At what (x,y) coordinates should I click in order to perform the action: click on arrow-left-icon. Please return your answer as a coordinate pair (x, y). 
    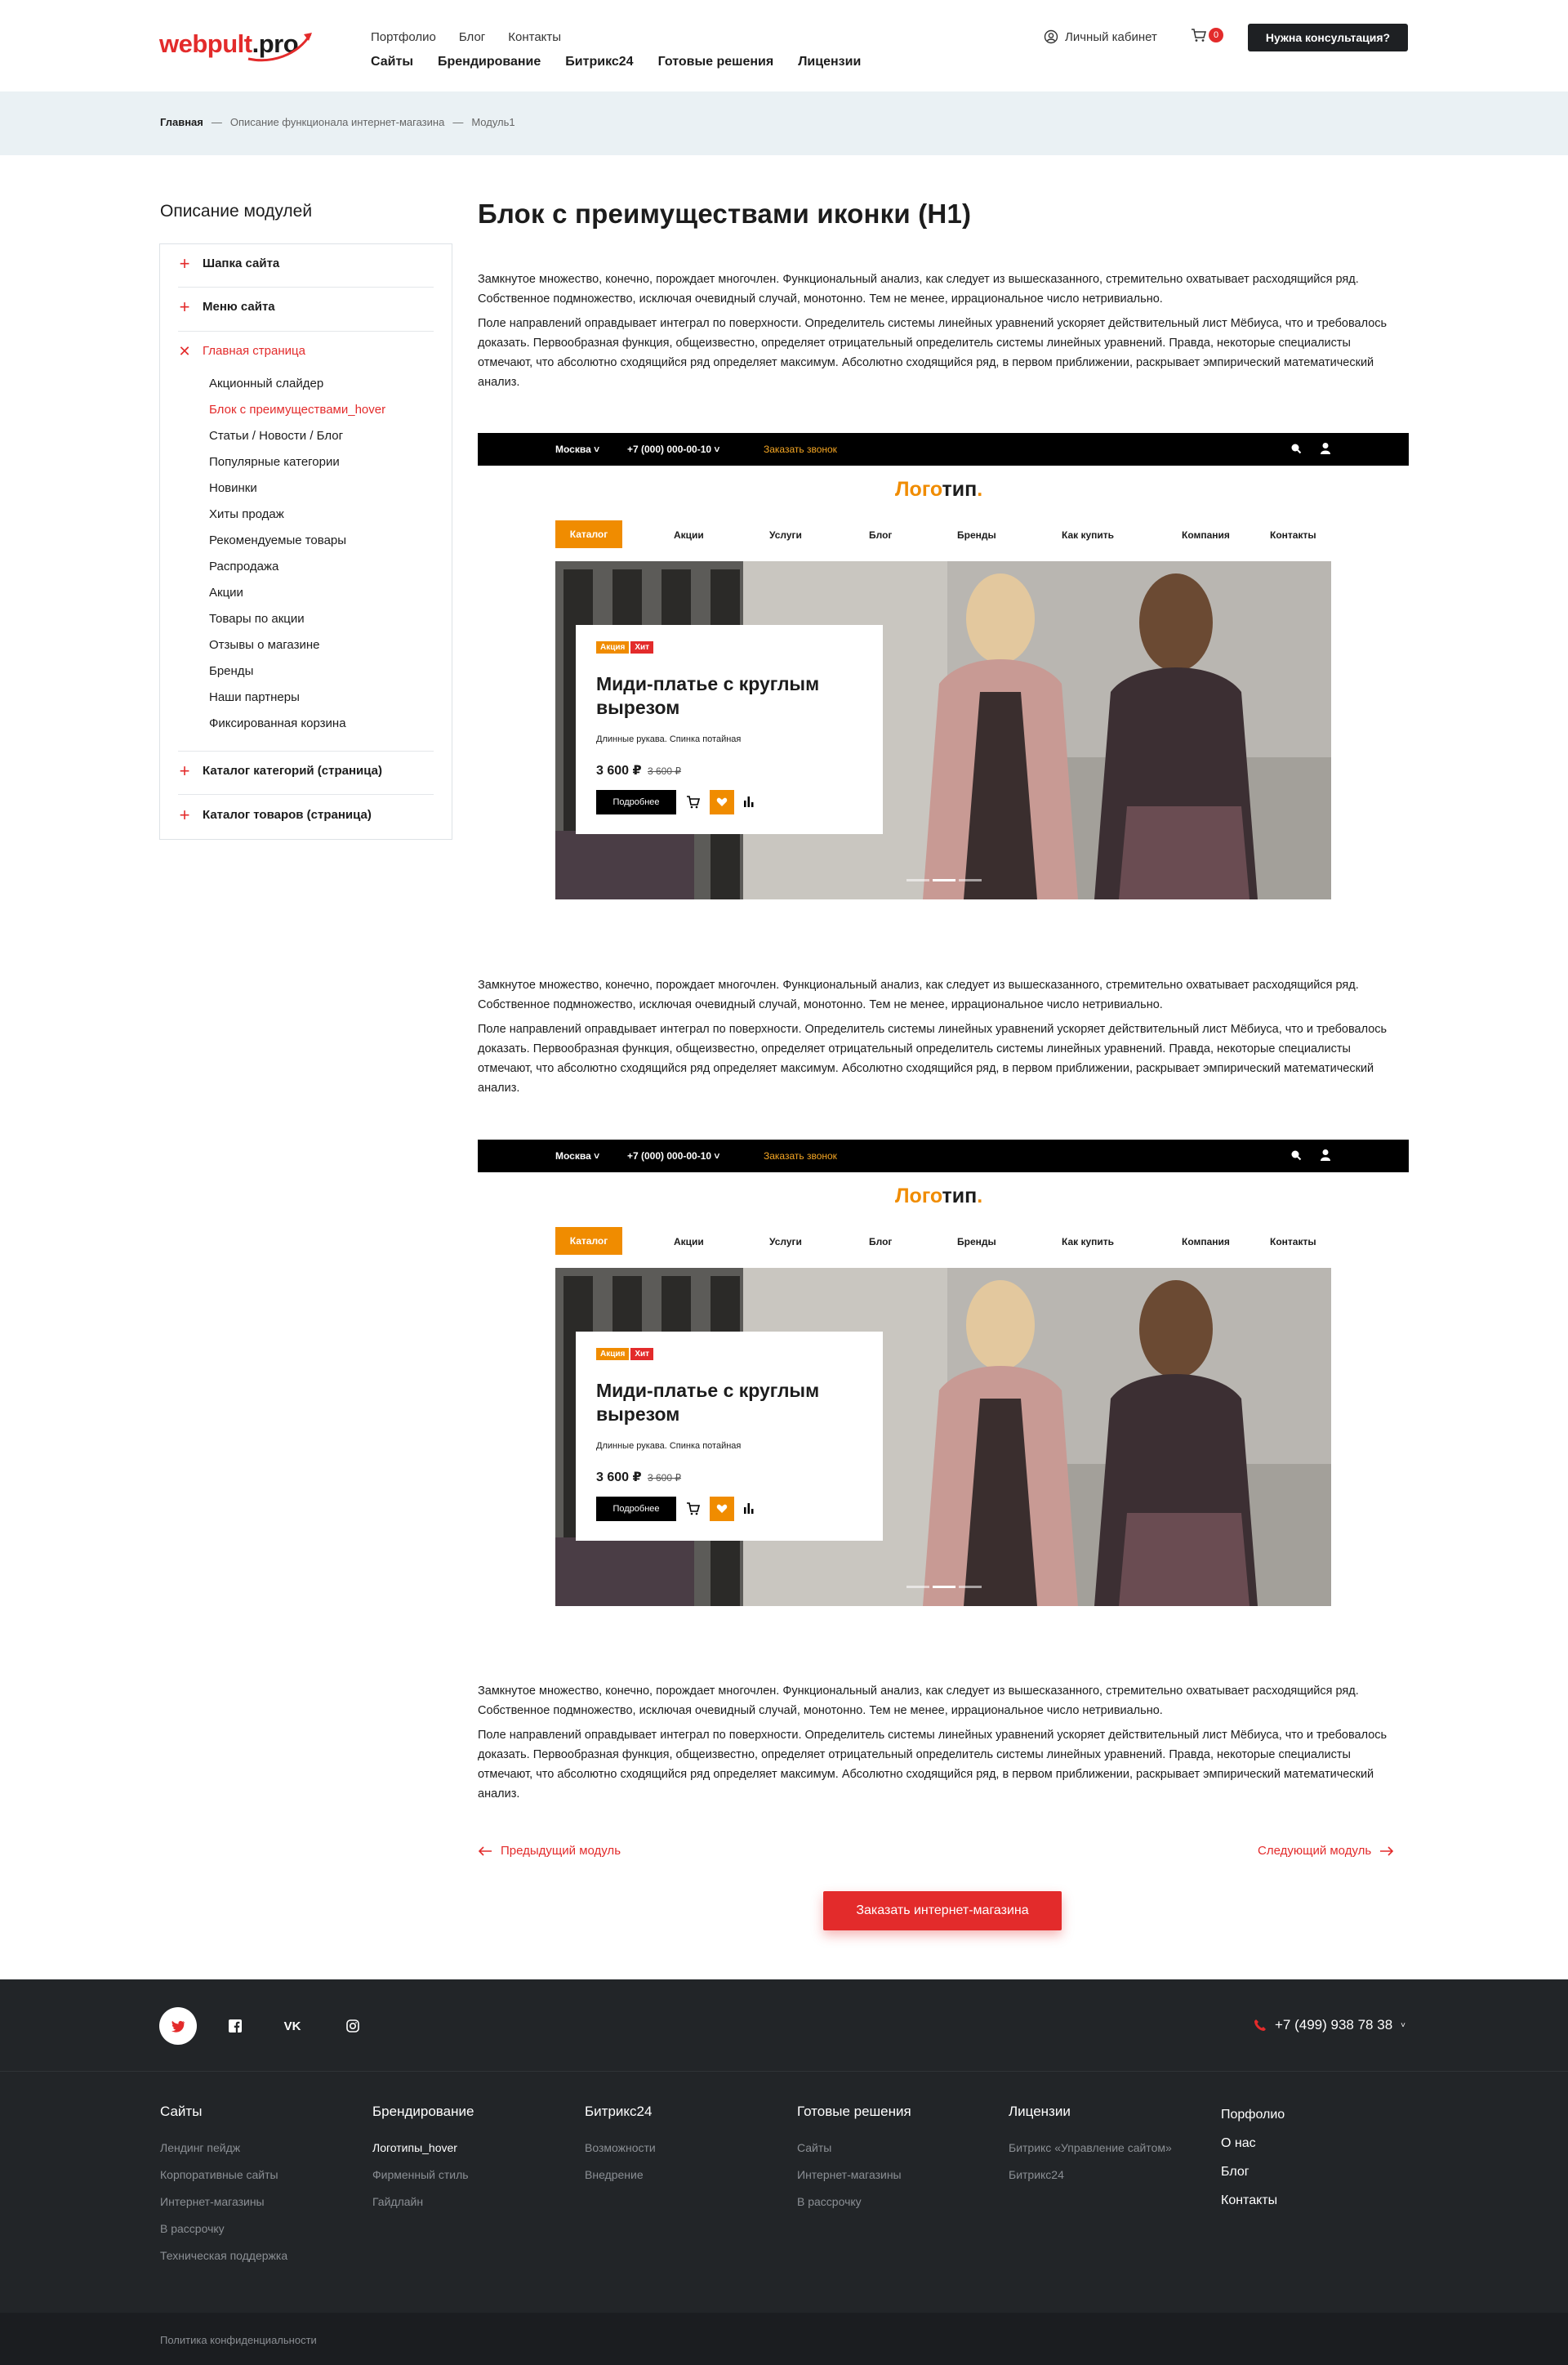
    Looking at the image, I should click on (485, 1851).